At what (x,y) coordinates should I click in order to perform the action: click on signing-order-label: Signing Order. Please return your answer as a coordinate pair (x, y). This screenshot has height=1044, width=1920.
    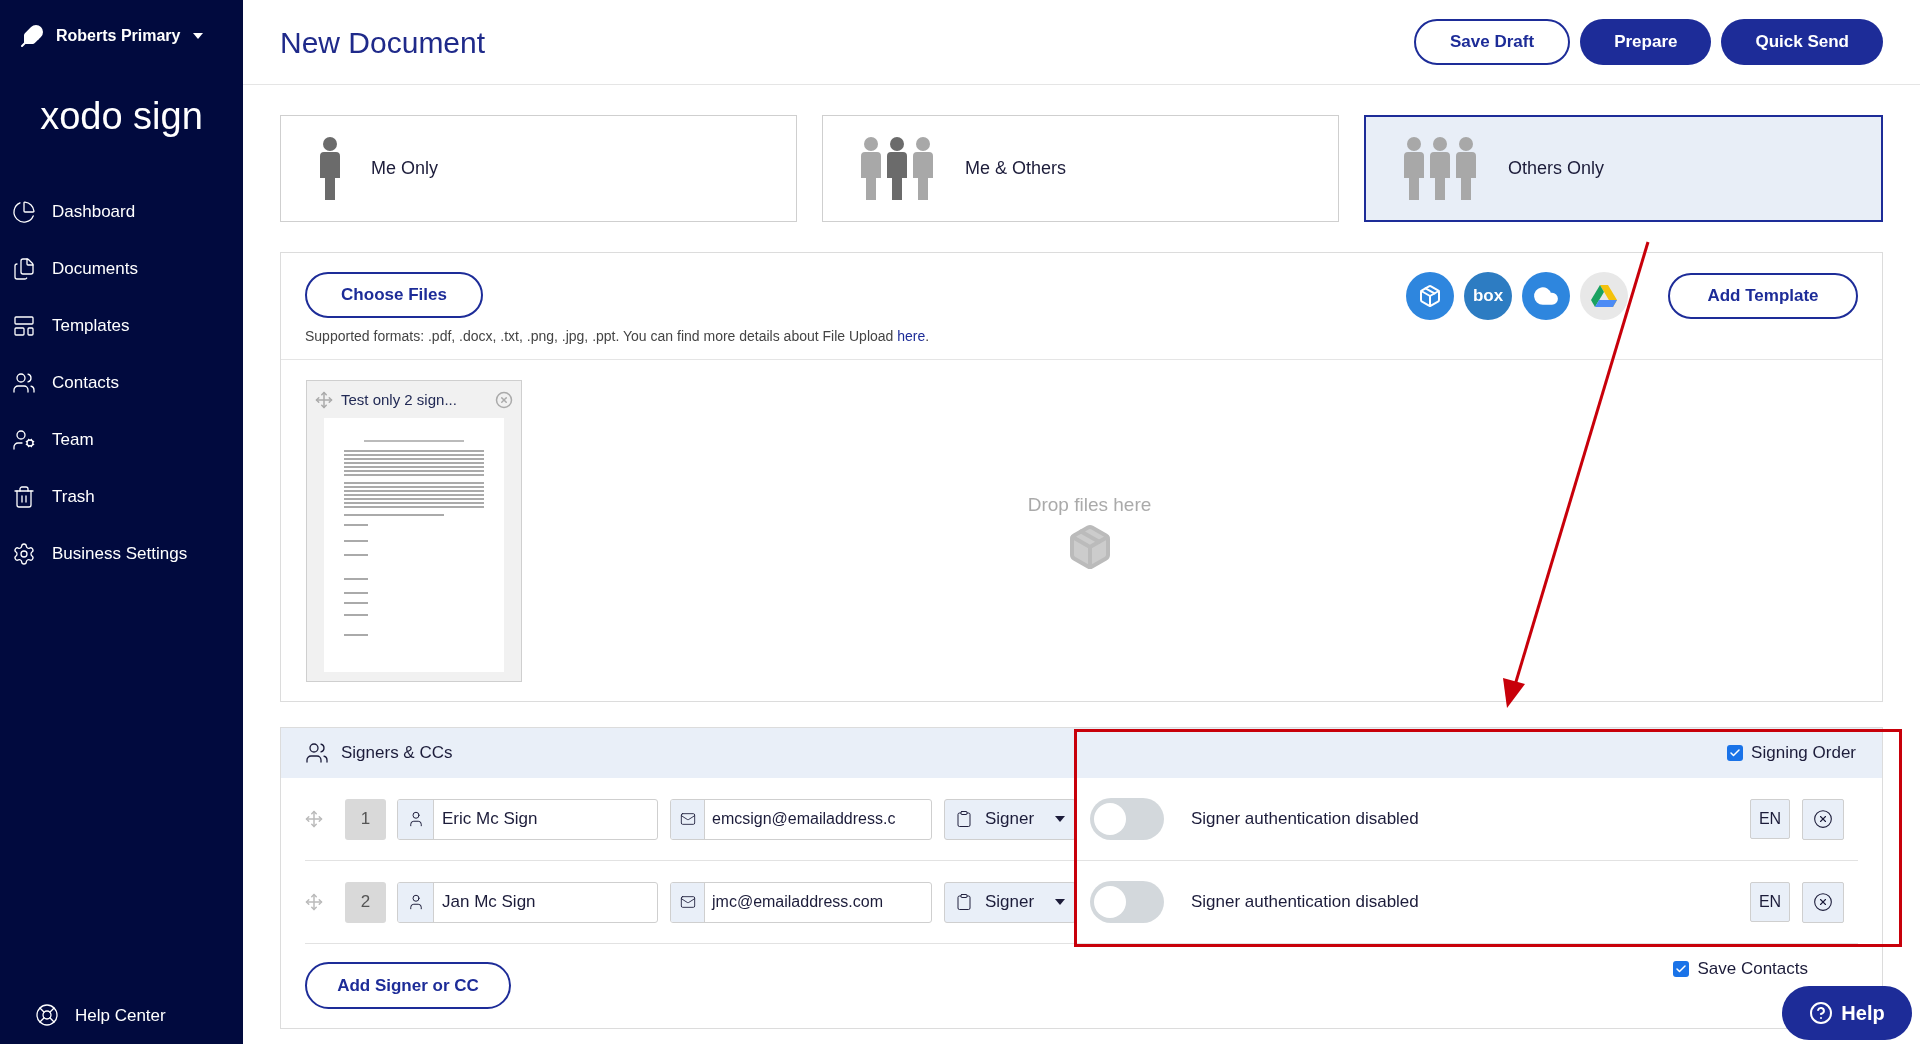
    Looking at the image, I should click on (1803, 753).